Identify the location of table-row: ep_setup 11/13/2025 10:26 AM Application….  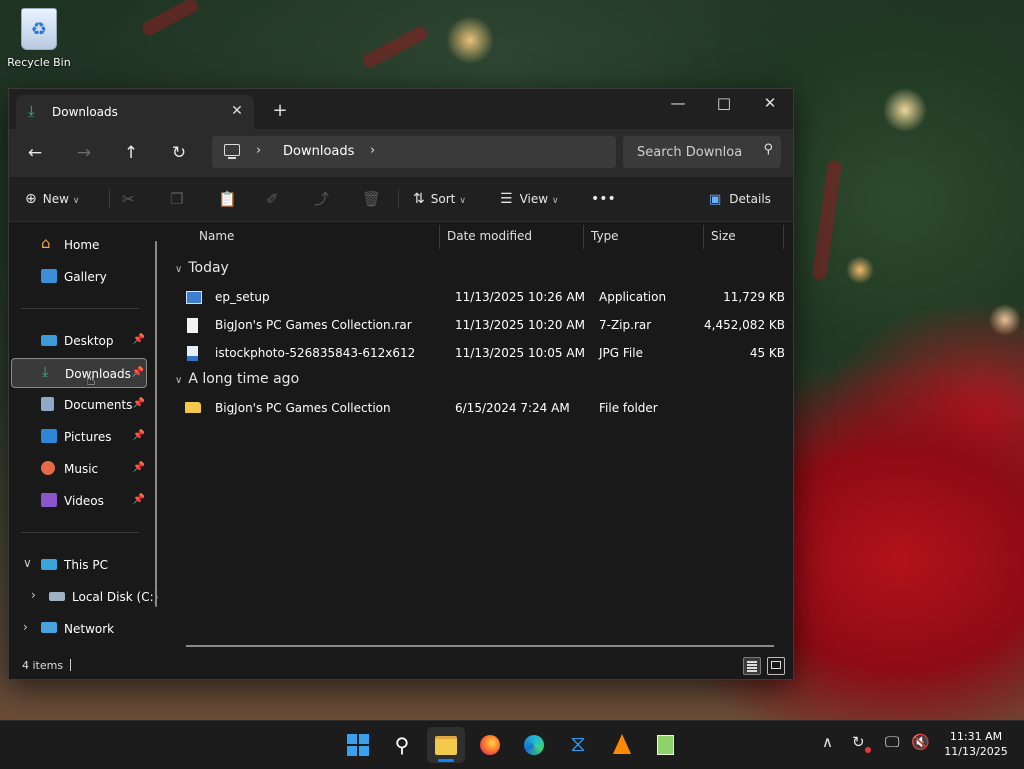
(484, 297).